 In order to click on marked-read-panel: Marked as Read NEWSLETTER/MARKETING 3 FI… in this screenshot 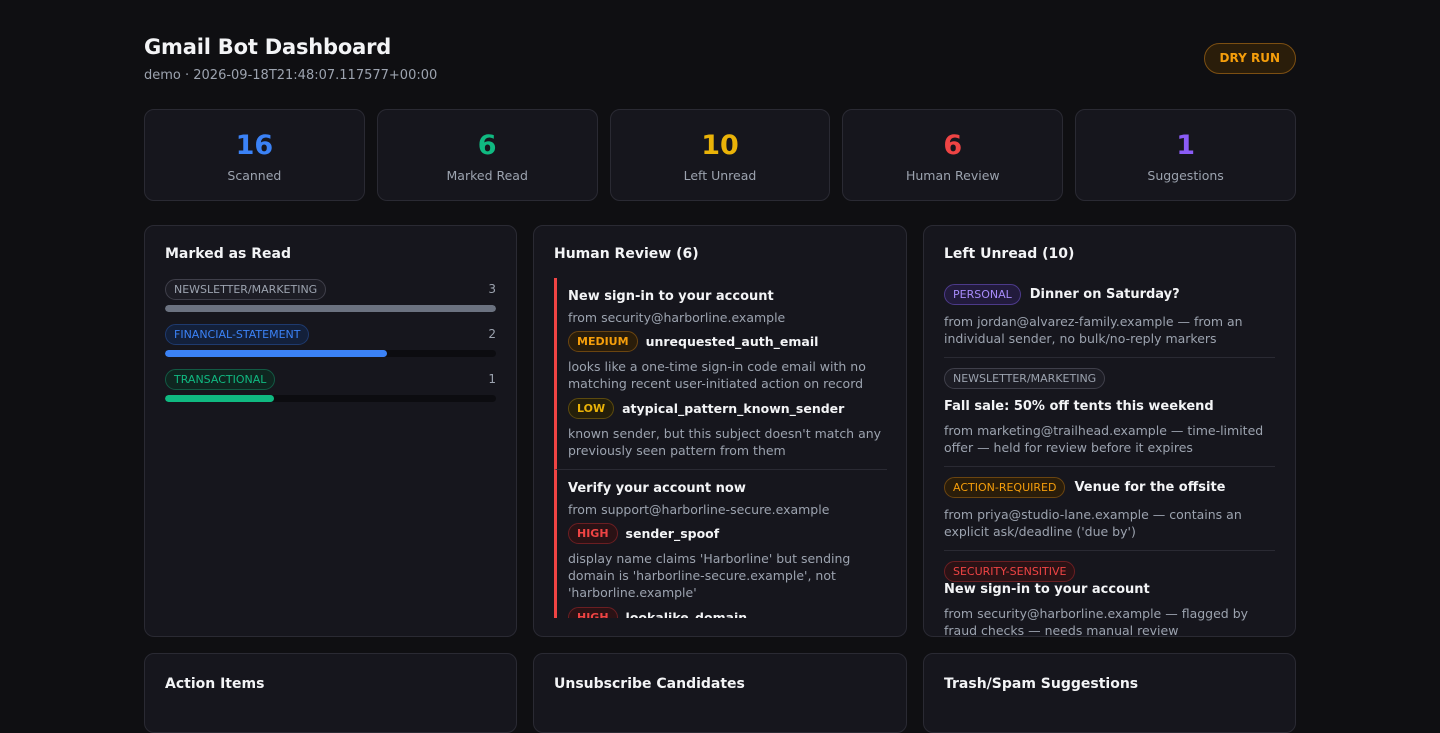, I will do `click(330, 431)`.